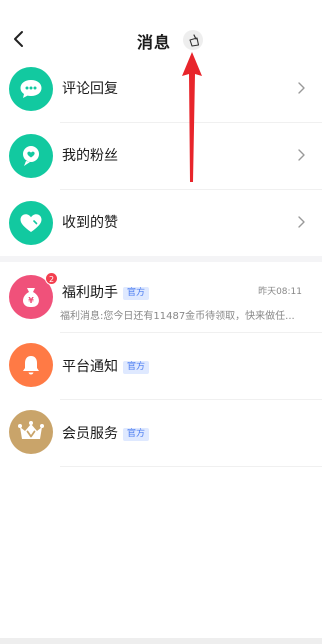 This screenshot has height=644, width=322. Describe the element at coordinates (31, 432) in the screenshot. I see `crown-icon` at that location.